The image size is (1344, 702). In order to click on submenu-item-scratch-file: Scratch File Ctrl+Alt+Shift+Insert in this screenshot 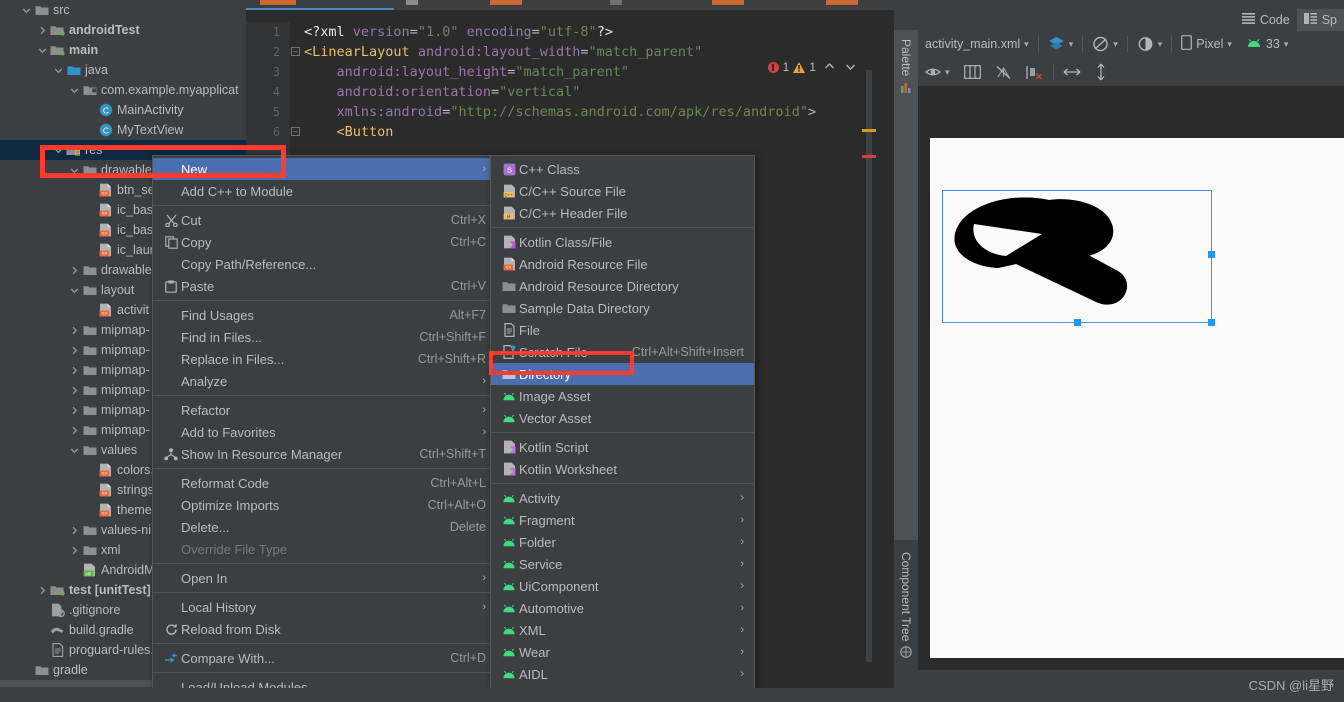, I will do `click(622, 352)`.